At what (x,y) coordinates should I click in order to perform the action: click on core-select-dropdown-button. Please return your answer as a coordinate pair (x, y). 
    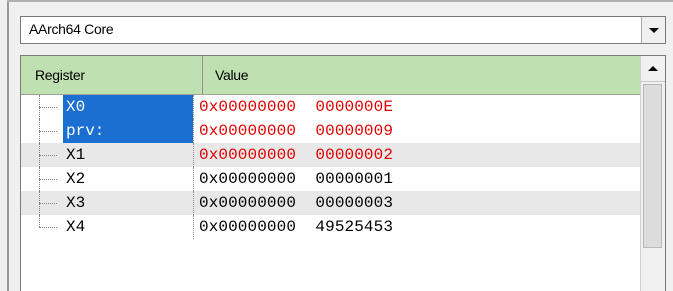
    Looking at the image, I should click on (653, 30).